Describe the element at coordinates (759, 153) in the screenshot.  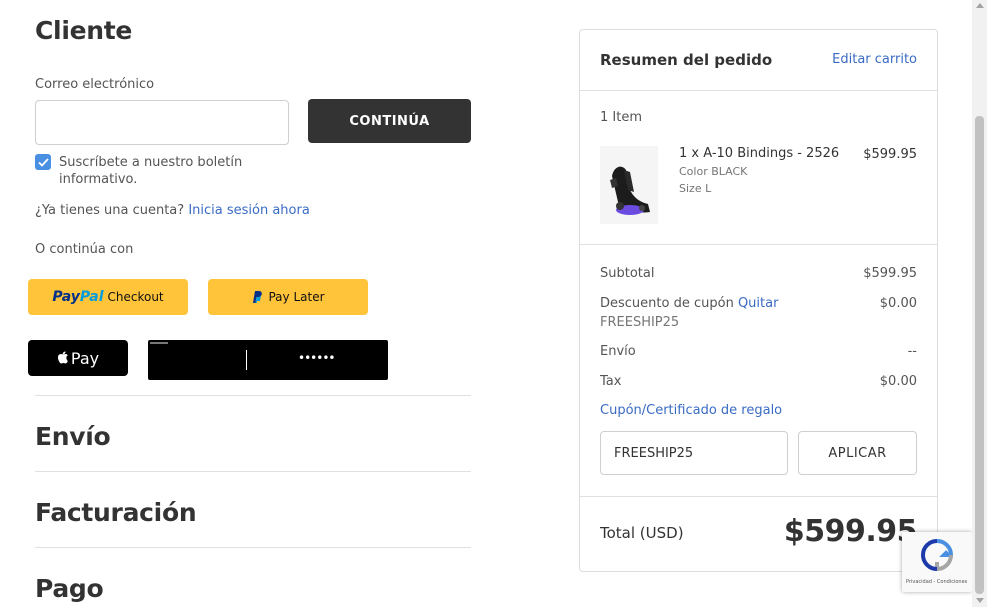
I see `item-name: 1 x A-10 Bindings - 2526` at that location.